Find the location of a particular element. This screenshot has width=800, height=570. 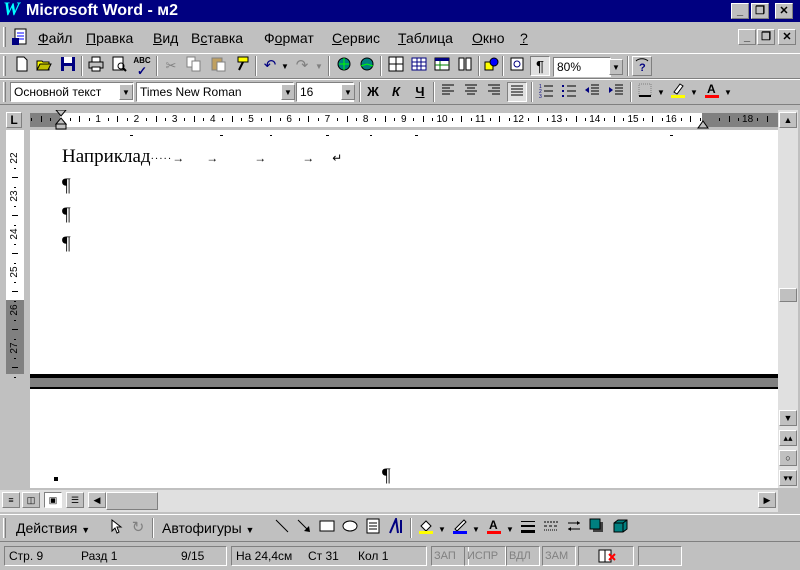

line-tool-icon is located at coordinates (282, 528).